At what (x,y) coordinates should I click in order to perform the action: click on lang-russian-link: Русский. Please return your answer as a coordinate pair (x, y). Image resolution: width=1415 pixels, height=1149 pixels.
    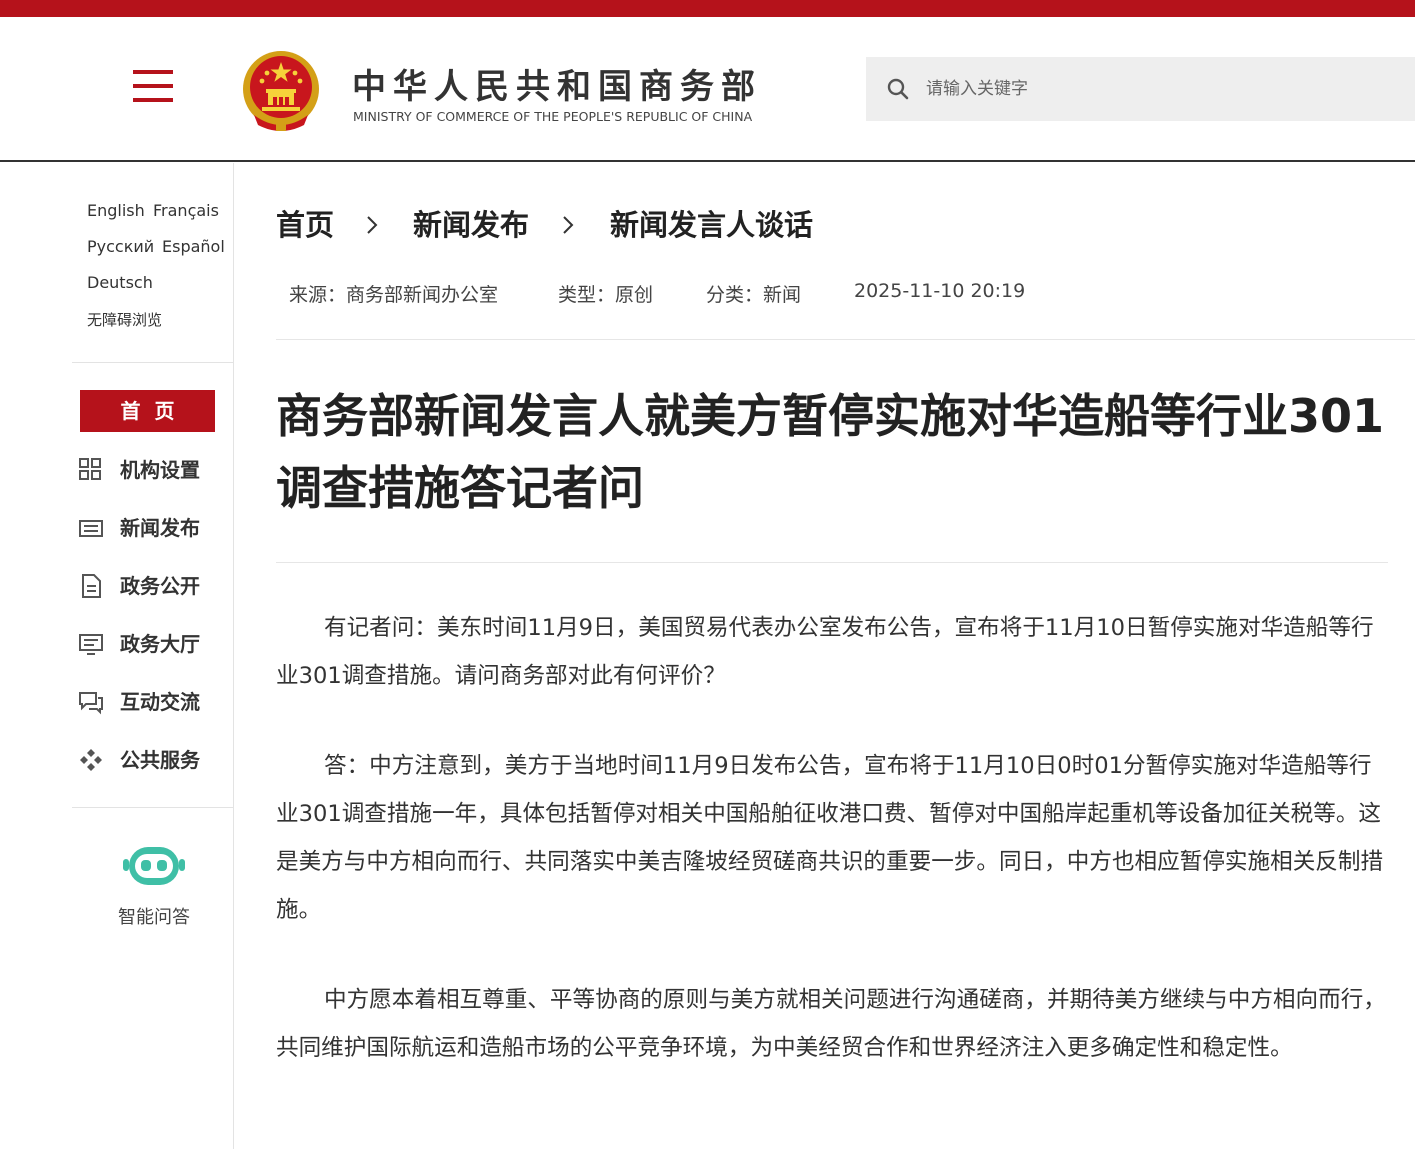
    Looking at the image, I should click on (120, 246).